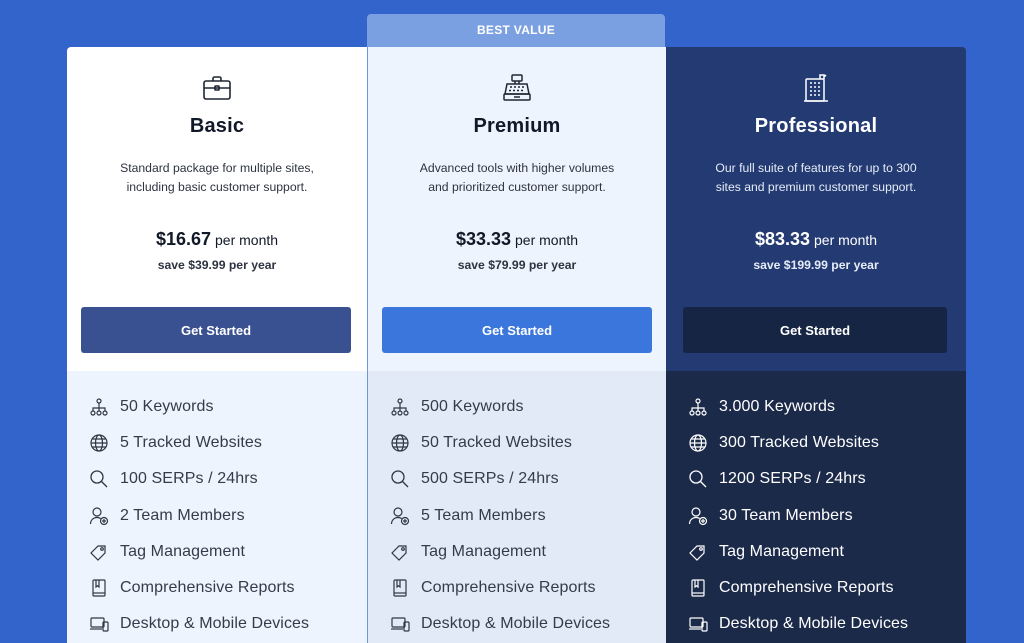 This screenshot has height=643, width=1024. What do you see at coordinates (799, 443) in the screenshot?
I see `feature-label: 300 Tracked Websites` at bounding box center [799, 443].